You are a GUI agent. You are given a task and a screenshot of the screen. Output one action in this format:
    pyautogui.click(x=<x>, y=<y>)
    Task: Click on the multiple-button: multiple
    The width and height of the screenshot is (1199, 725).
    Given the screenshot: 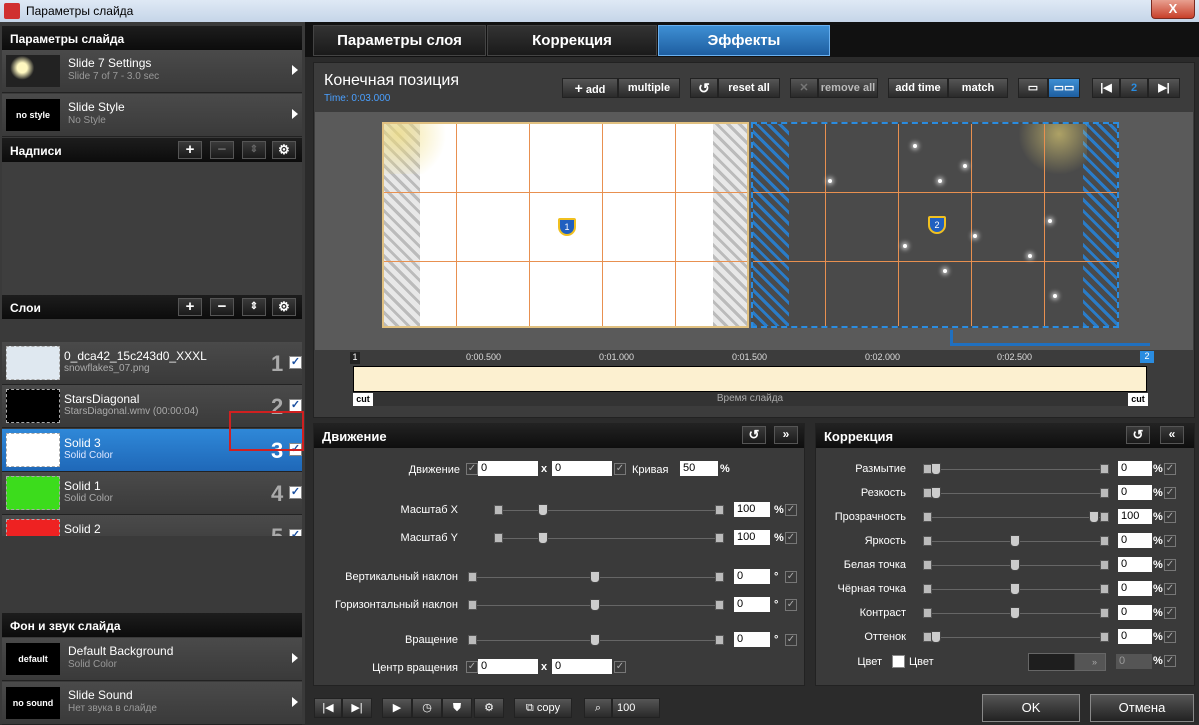 What is the action you would take?
    pyautogui.click(x=649, y=88)
    